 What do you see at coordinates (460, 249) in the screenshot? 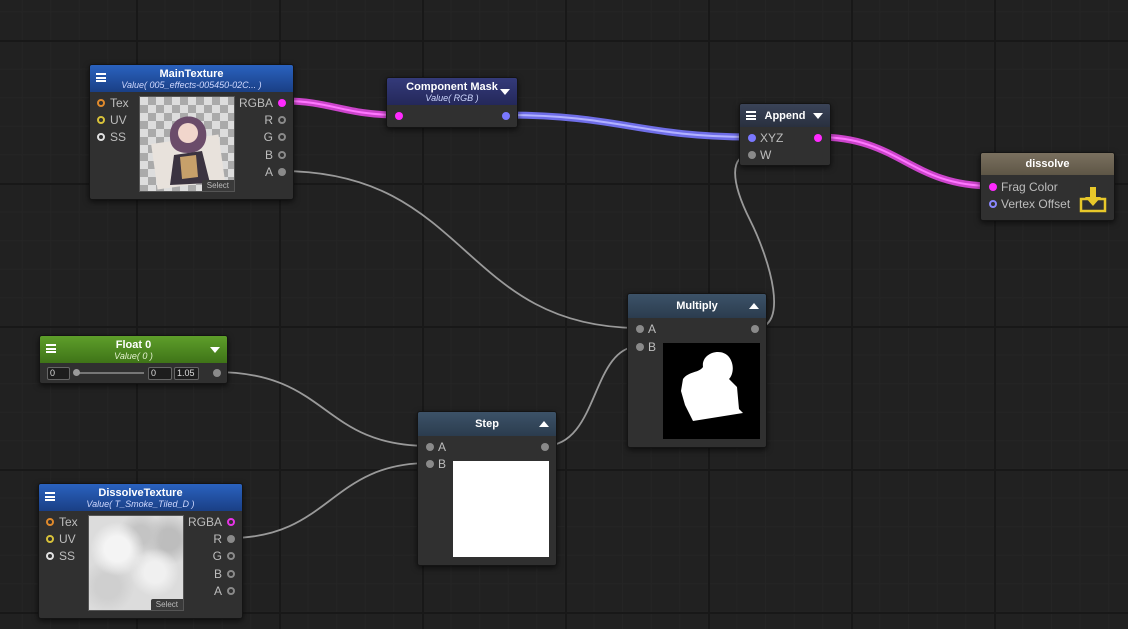
I see `wire-alpha-to-multiply` at bounding box center [460, 249].